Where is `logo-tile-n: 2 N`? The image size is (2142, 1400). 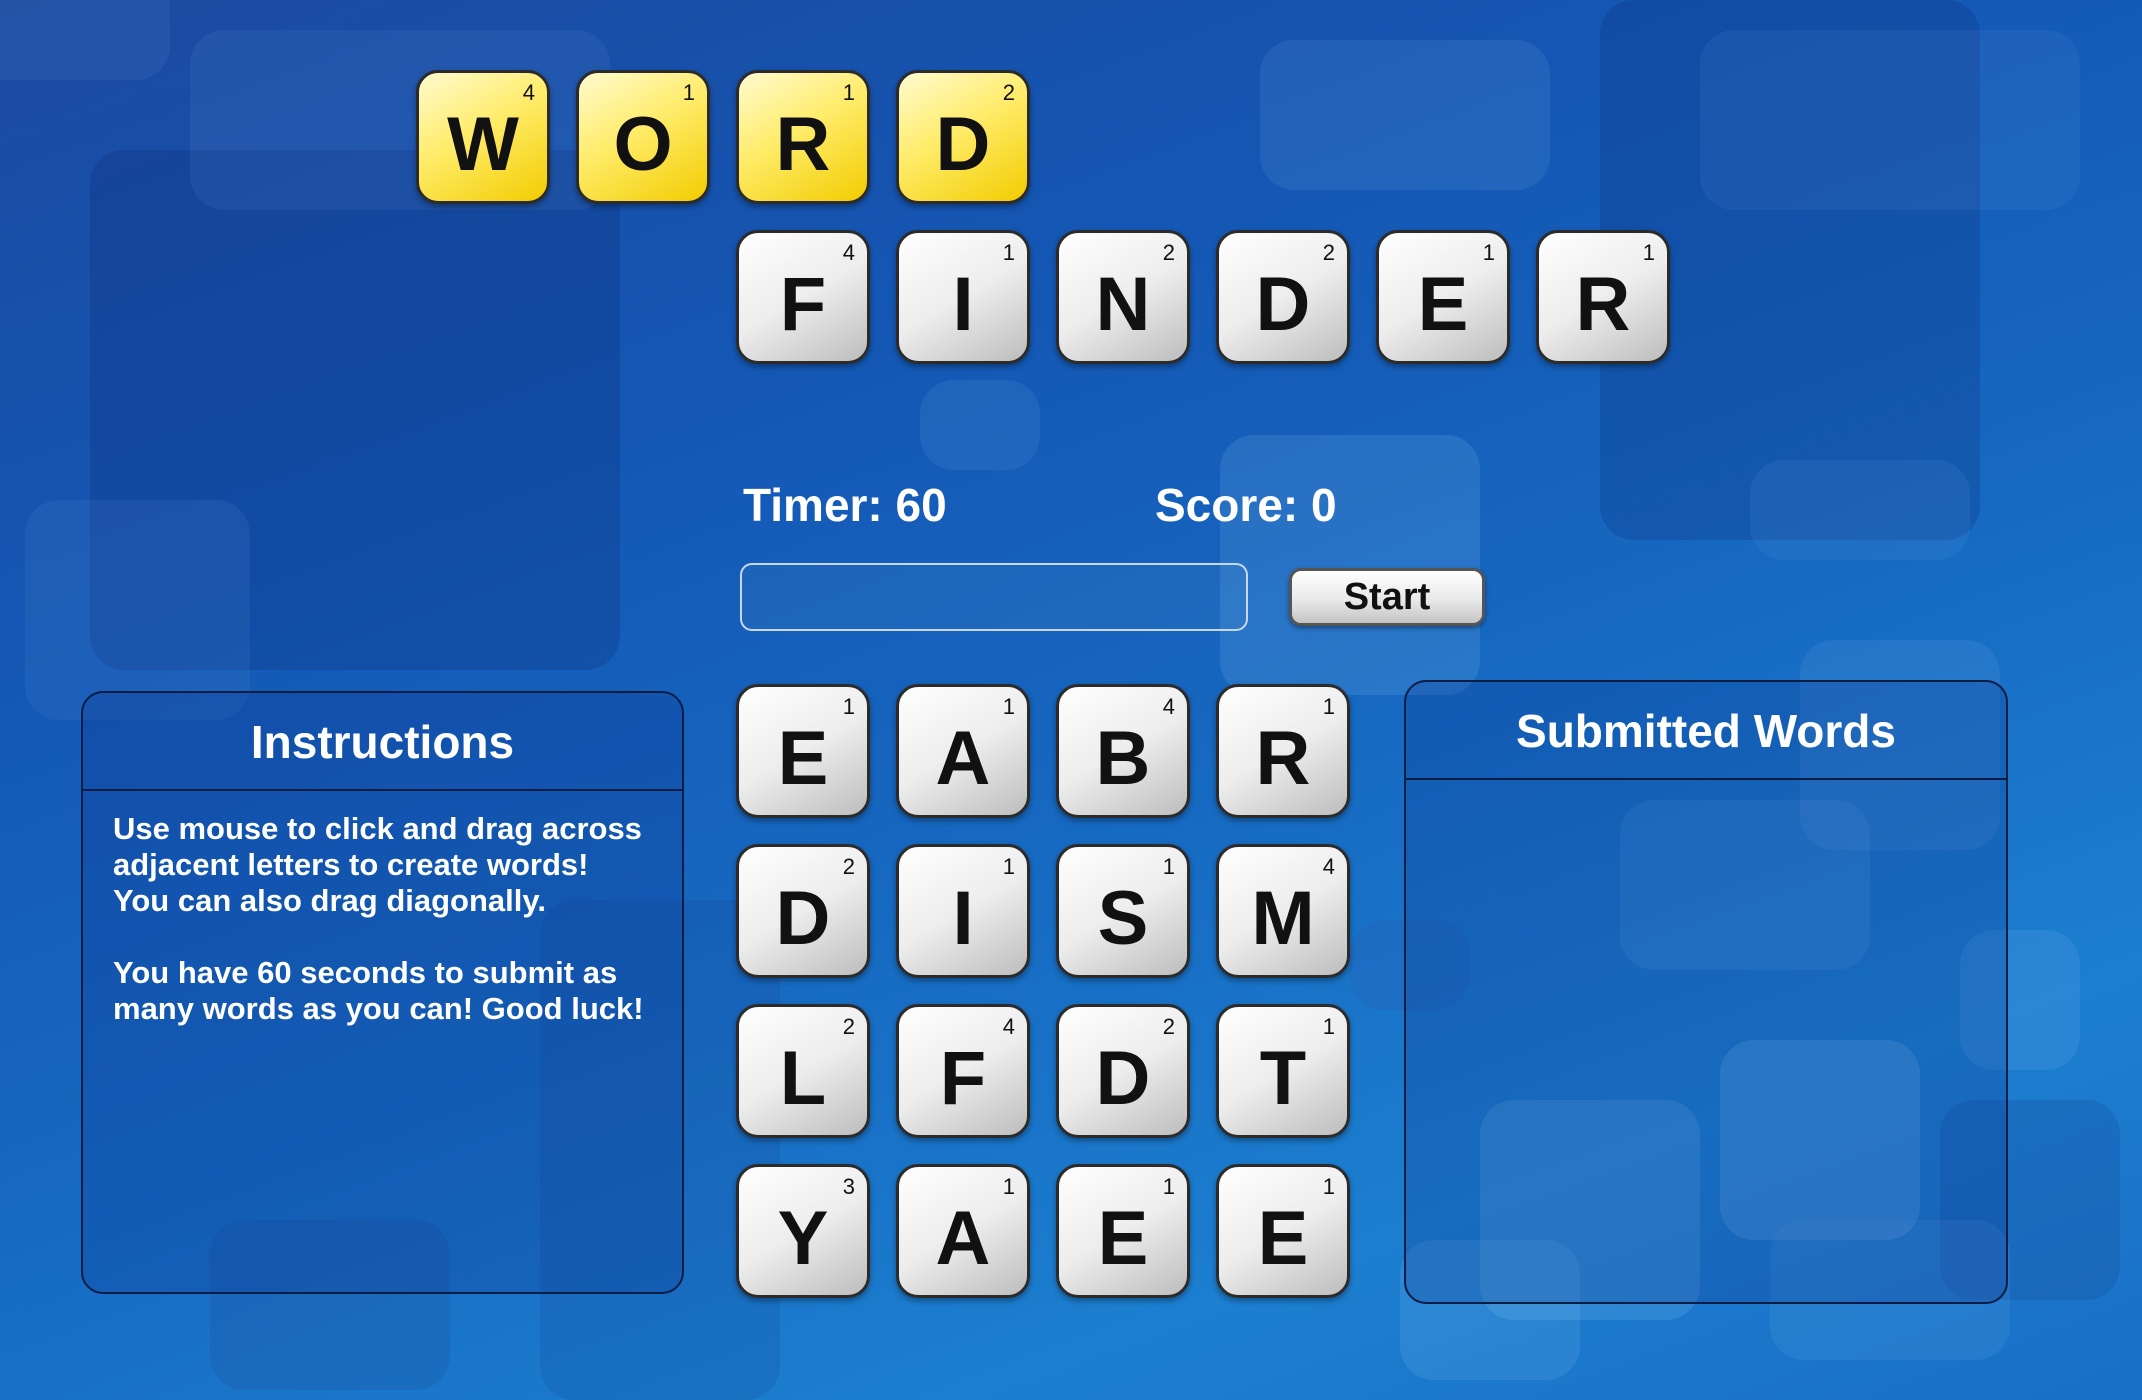
logo-tile-n: 2 N is located at coordinates (1123, 297).